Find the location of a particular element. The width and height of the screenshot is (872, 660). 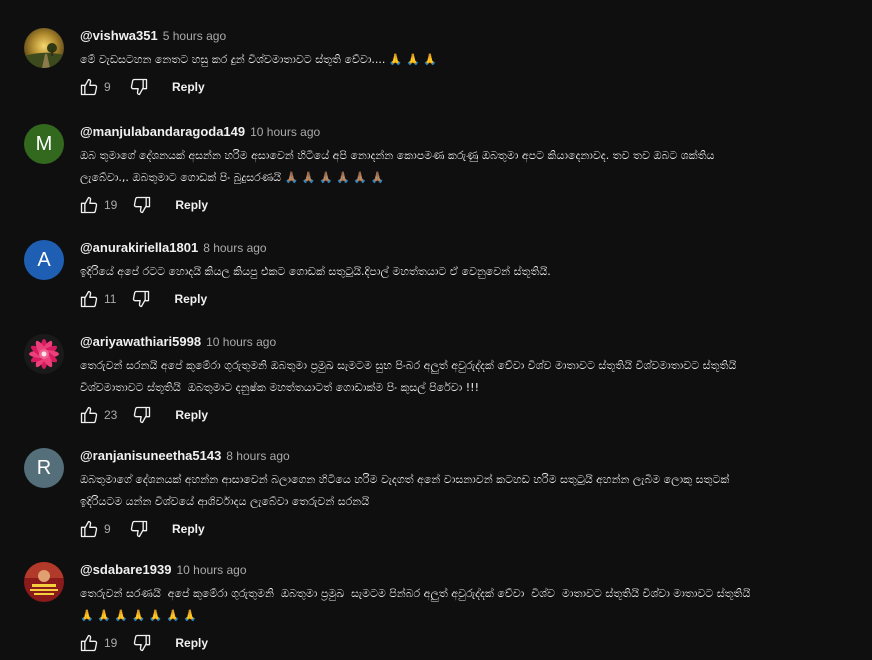

avatar-letter: R is located at coordinates (44, 467).